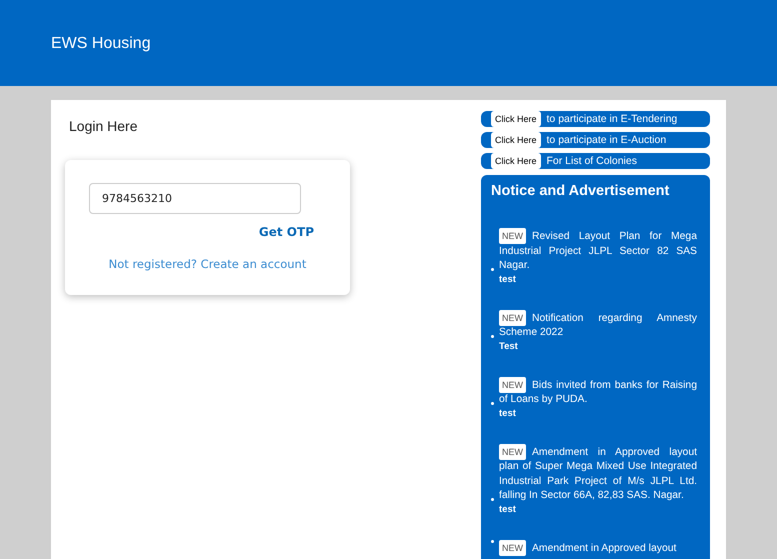 Image resolution: width=777 pixels, height=559 pixels. Describe the element at coordinates (509, 346) in the screenshot. I see `notice-note: Test` at that location.